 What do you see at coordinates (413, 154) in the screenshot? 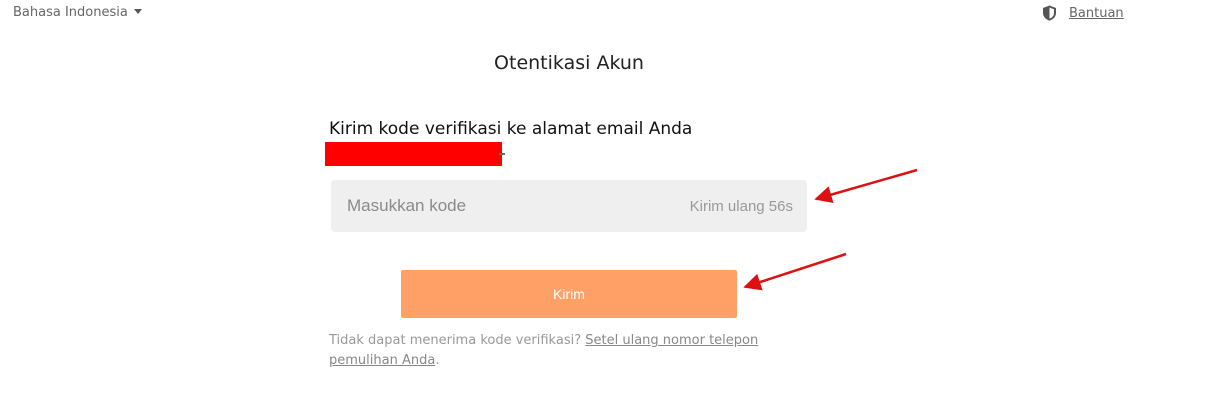
I see `redacted-email` at bounding box center [413, 154].